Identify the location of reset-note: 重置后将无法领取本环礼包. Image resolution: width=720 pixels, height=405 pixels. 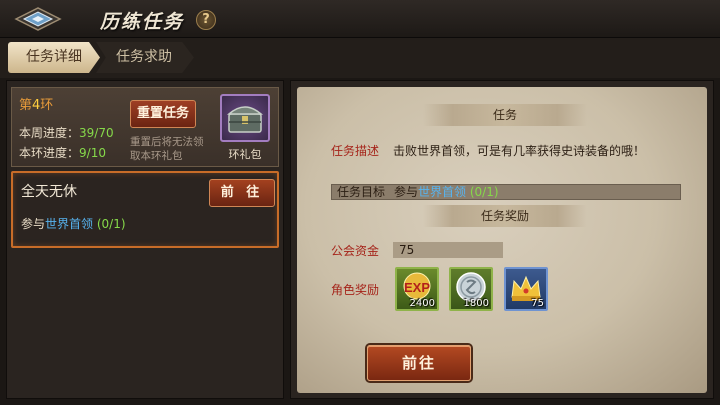
(167, 149).